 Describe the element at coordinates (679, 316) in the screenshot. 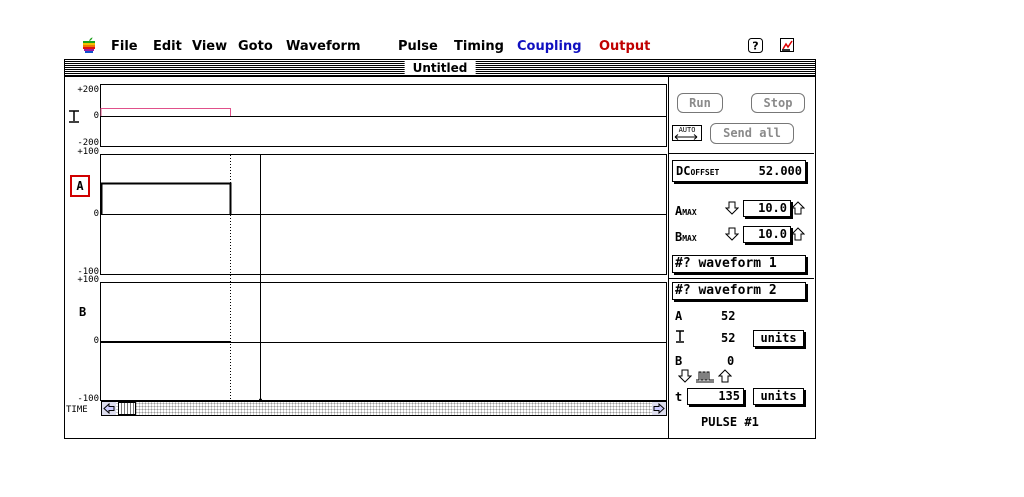

I see `a-readout-label: A` at that location.